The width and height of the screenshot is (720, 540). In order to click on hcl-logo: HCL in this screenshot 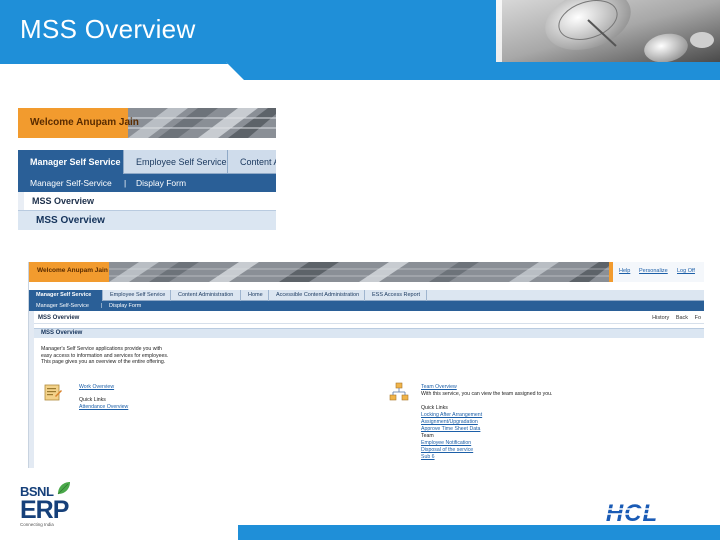, I will do `click(631, 513)`.